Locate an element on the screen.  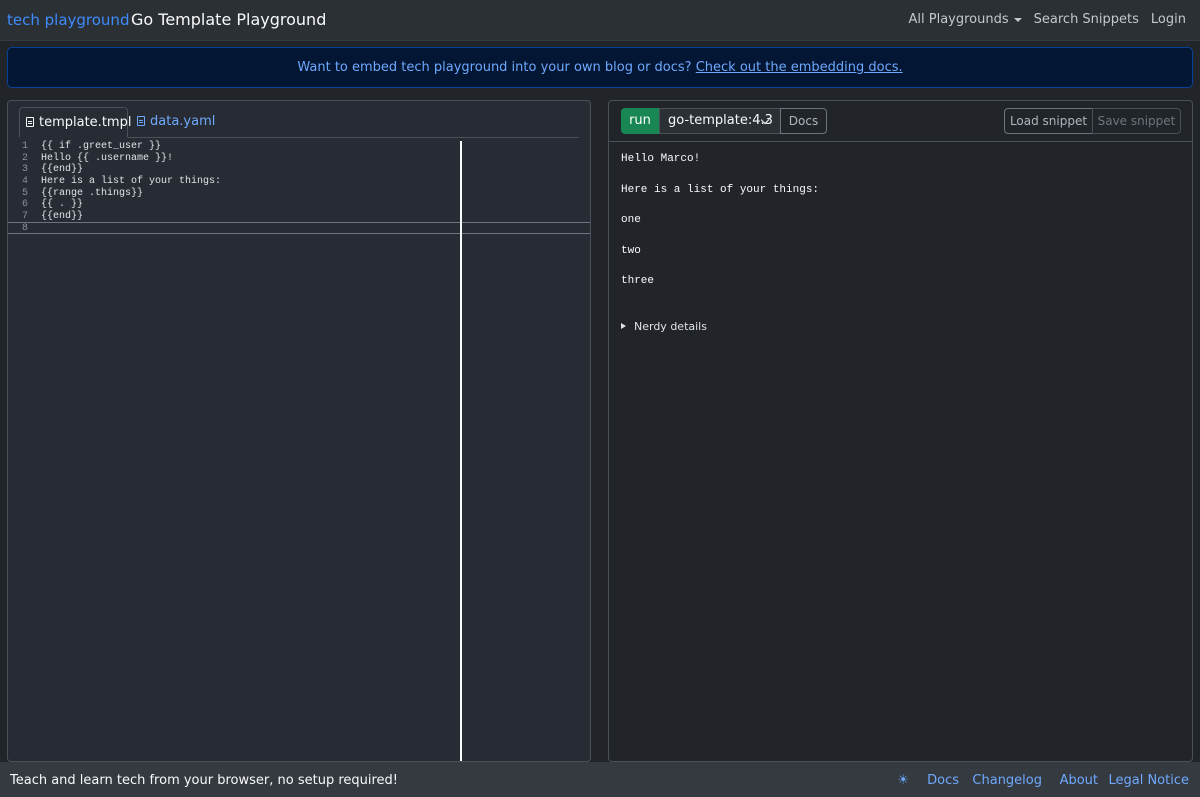
nerdy-details-toggle: Nerdy details is located at coordinates (664, 326).